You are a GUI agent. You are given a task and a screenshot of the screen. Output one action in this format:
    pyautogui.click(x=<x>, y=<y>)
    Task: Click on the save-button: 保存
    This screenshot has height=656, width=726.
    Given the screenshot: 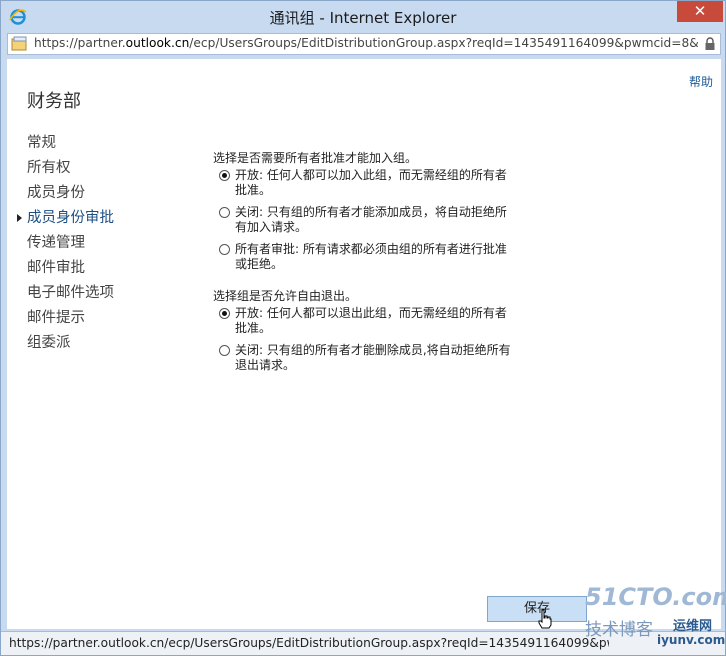 What is the action you would take?
    pyautogui.click(x=537, y=609)
    